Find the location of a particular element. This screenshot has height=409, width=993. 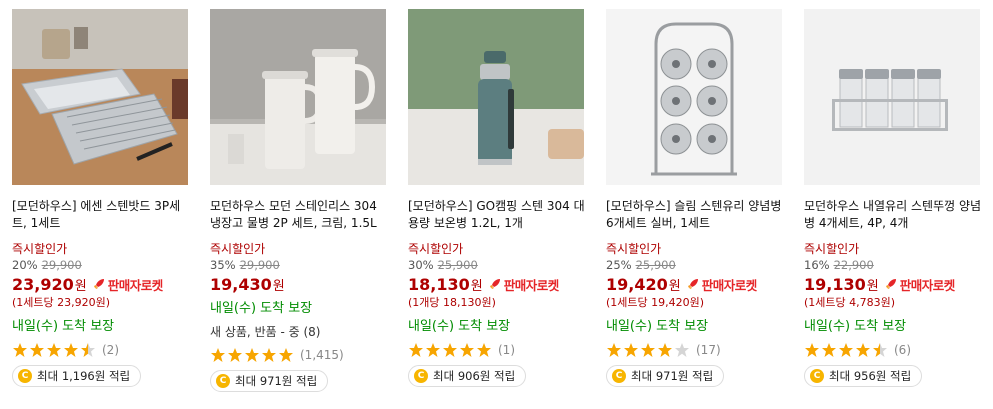

price-row: 19,420 원 판매자로켓 is located at coordinates (695, 284).